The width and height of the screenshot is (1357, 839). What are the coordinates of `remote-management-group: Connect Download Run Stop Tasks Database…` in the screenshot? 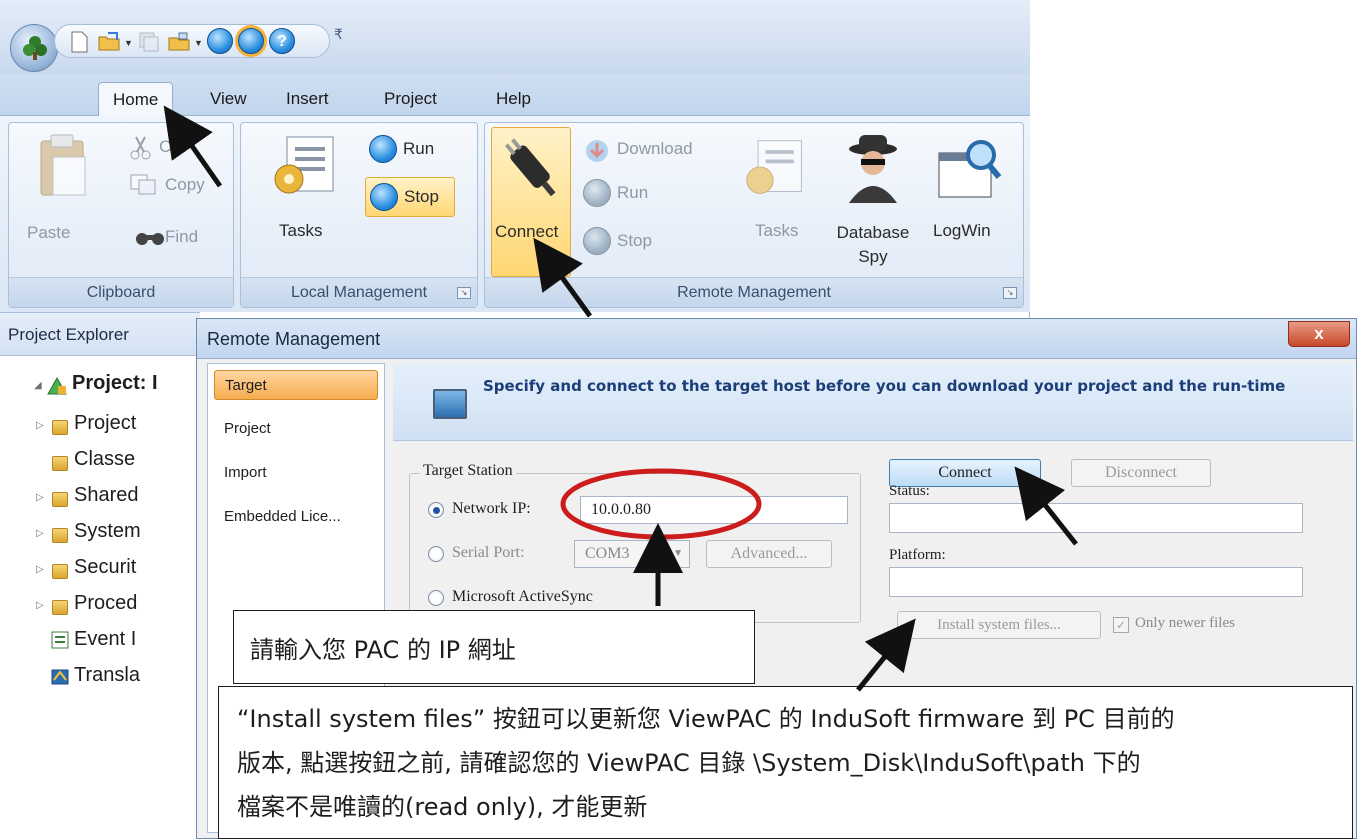 It's located at (754, 215).